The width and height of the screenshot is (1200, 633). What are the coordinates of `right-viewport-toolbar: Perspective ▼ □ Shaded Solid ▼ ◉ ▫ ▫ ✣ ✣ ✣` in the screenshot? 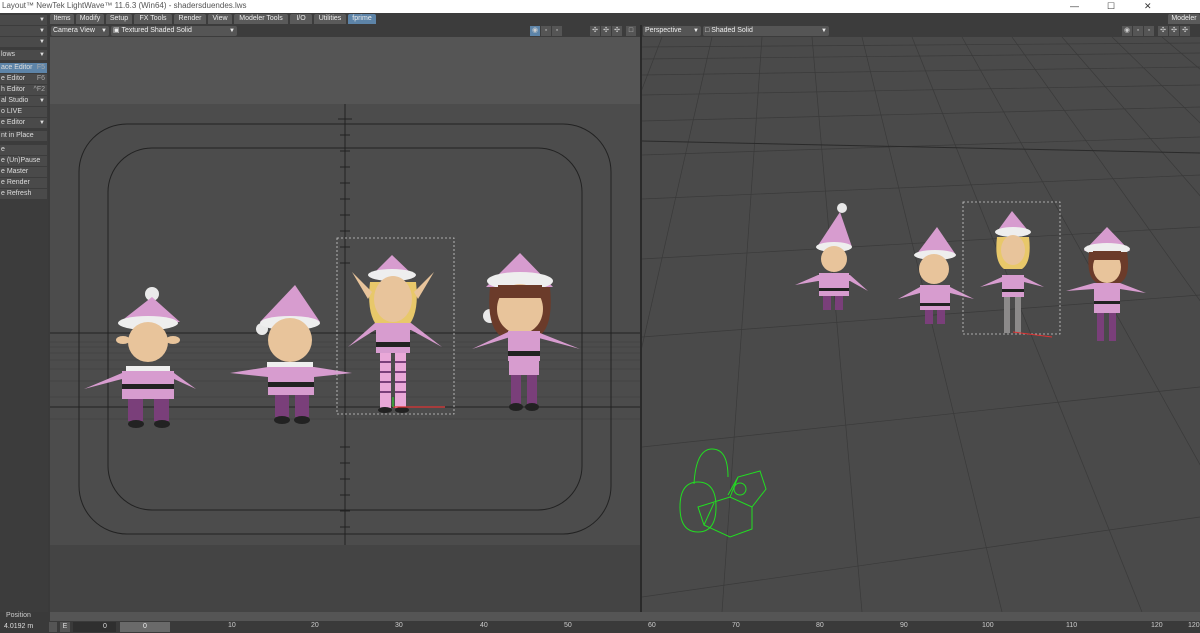 It's located at (921, 31).